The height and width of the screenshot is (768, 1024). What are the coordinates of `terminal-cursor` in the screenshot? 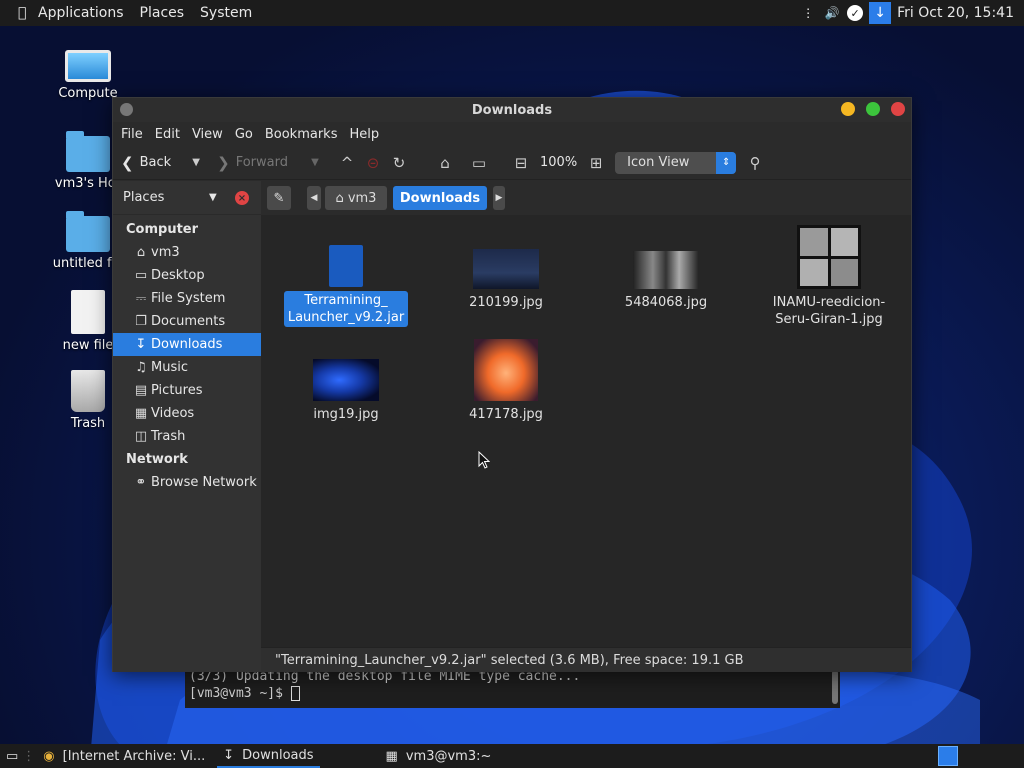 It's located at (295, 693).